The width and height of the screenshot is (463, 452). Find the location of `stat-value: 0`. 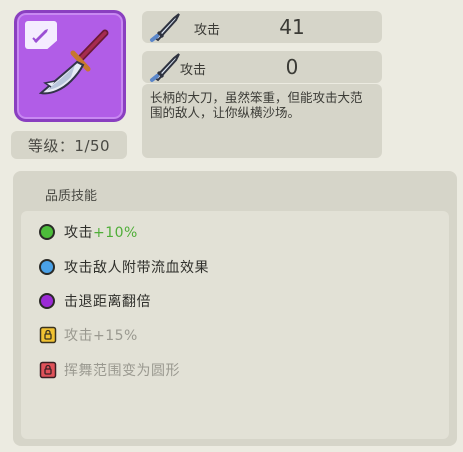

stat-value: 0 is located at coordinates (292, 67).